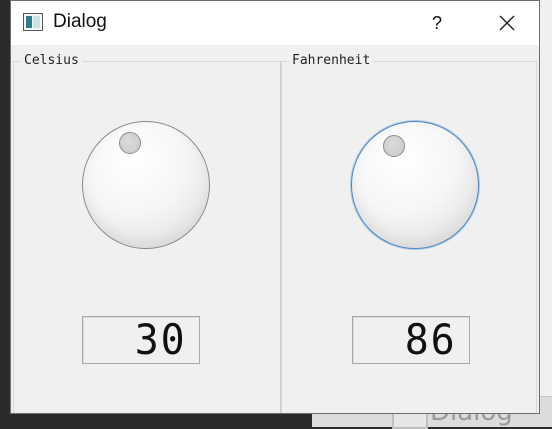 This screenshot has height=429, width=552. What do you see at coordinates (437, 23) in the screenshot?
I see `help-button: ?` at bounding box center [437, 23].